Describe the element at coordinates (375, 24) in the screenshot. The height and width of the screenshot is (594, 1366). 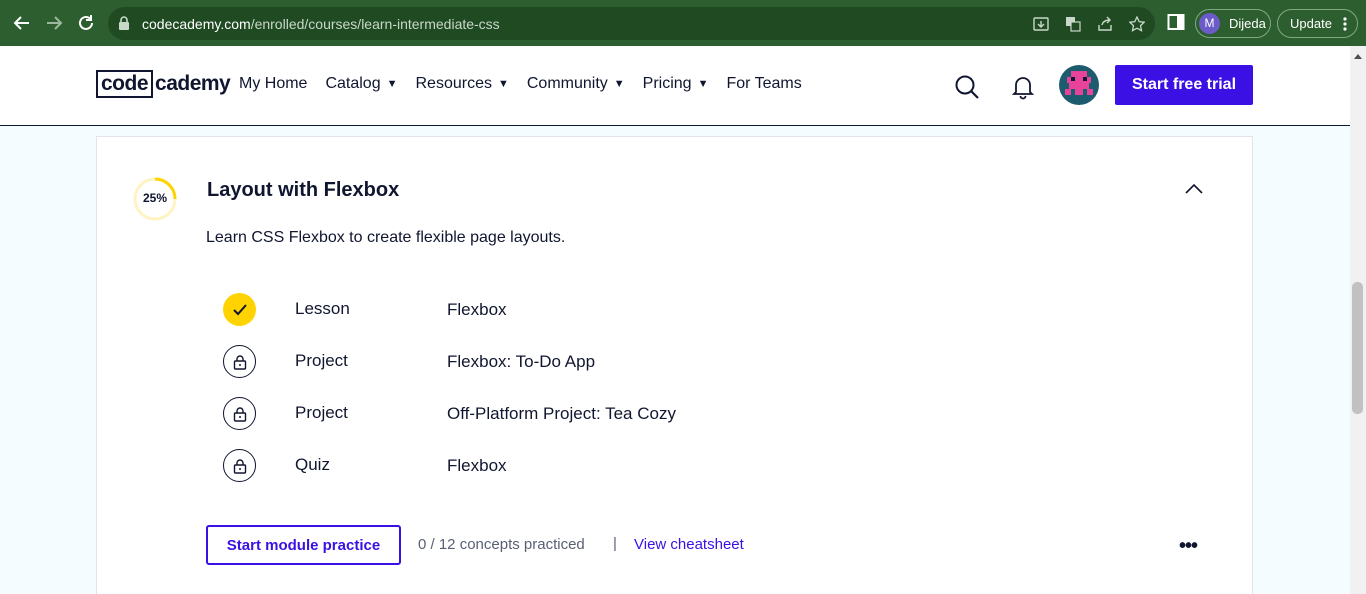
I see `url-path: /enrolled/courses/learn-intermediate-css` at that location.